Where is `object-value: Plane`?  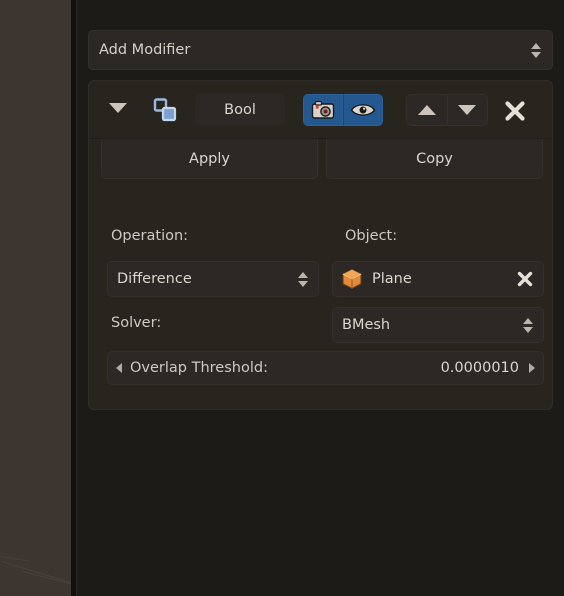 object-value: Plane is located at coordinates (392, 279).